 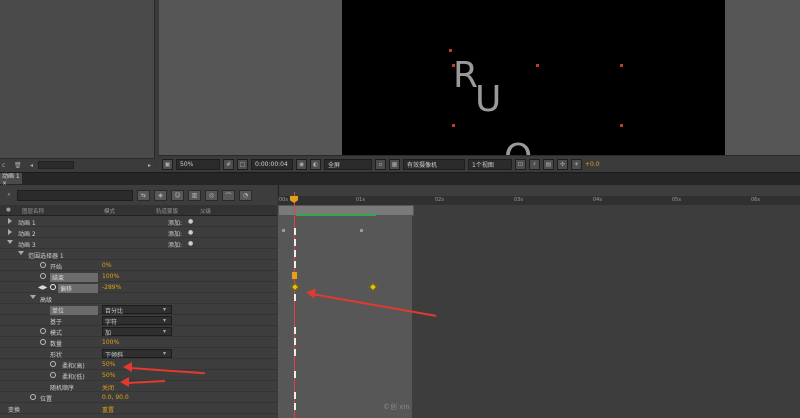 I want to click on units-select: 百分比, so click(x=137, y=310).